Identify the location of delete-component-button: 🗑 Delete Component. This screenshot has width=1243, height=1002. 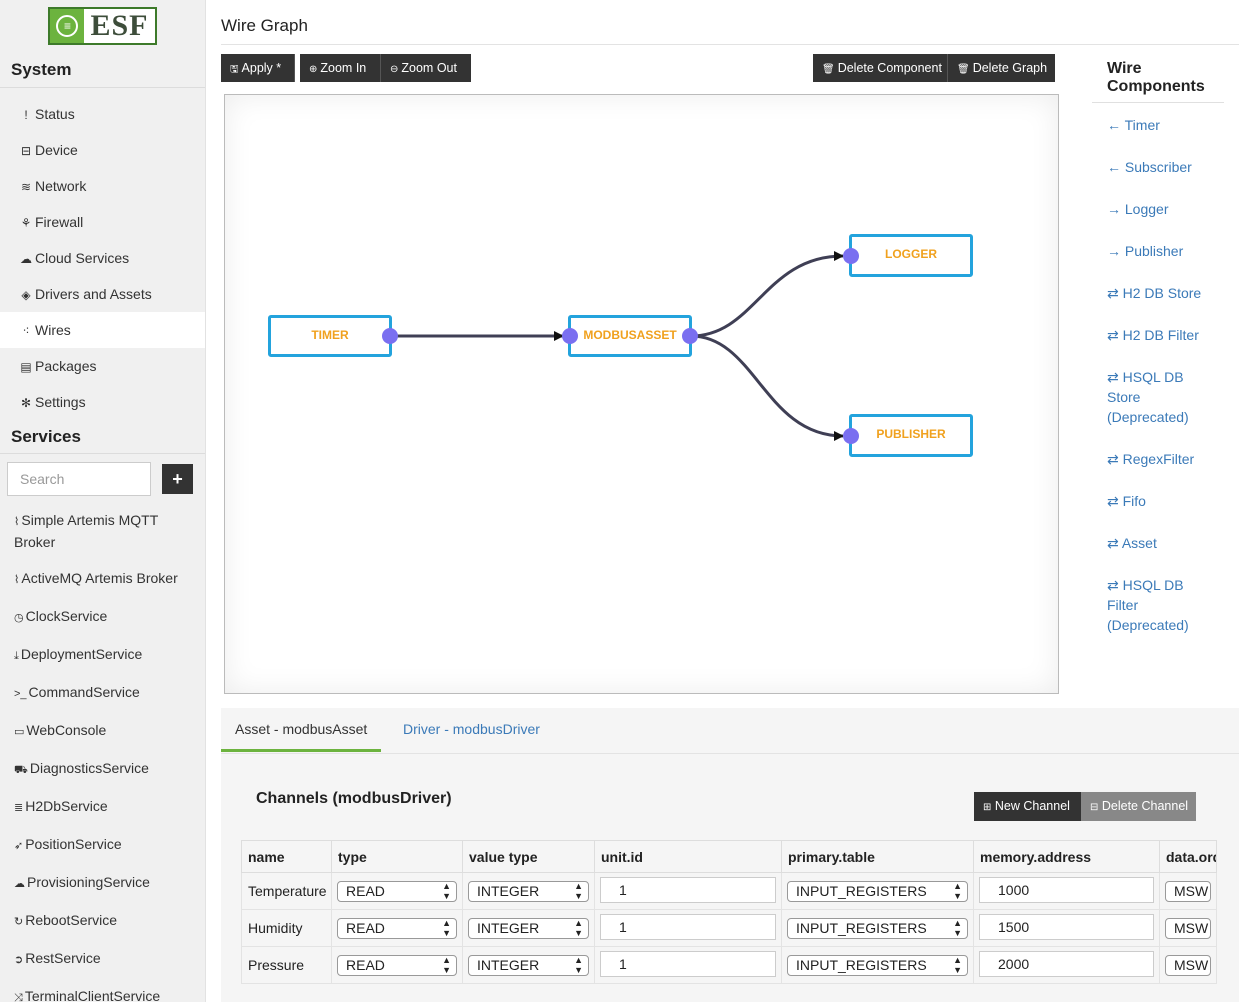
(880, 68).